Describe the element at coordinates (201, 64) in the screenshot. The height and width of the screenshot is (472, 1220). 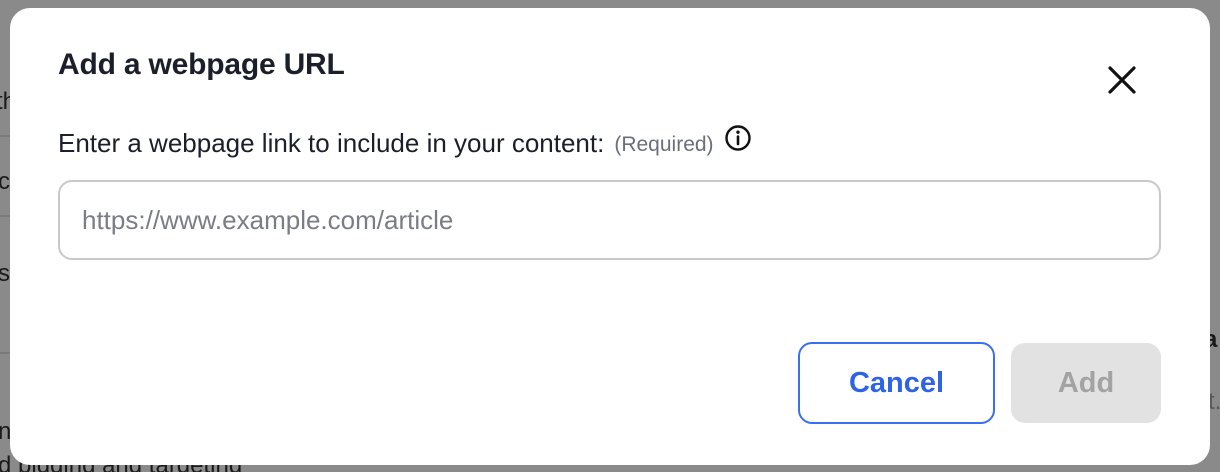
I see `dialog-title: Add a webpage URL` at that location.